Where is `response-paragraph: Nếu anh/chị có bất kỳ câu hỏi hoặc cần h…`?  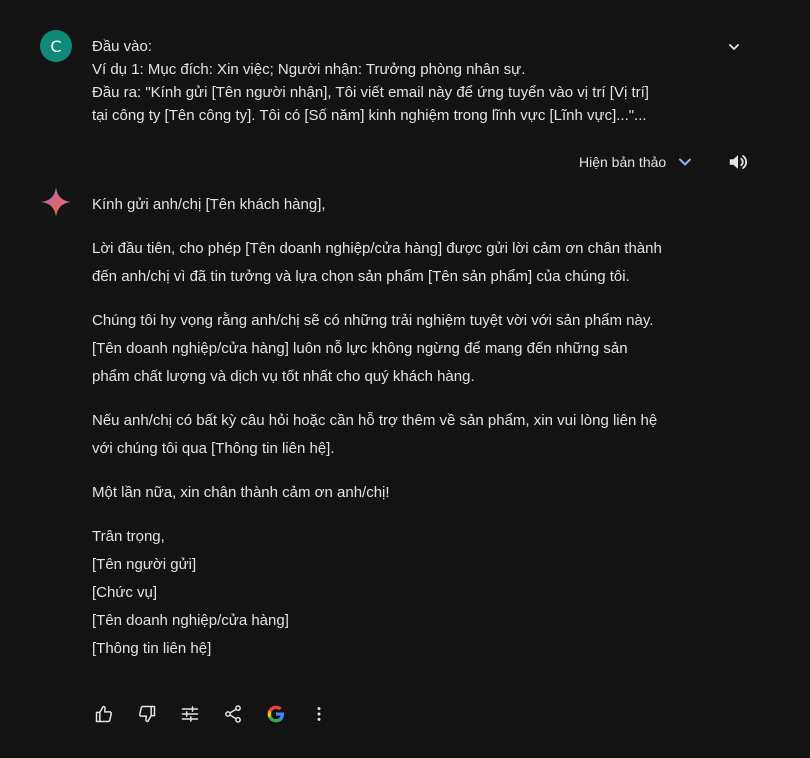
response-paragraph: Nếu anh/chị có bất kỳ câu hỏi hoặc cần h… is located at coordinates (412, 435).